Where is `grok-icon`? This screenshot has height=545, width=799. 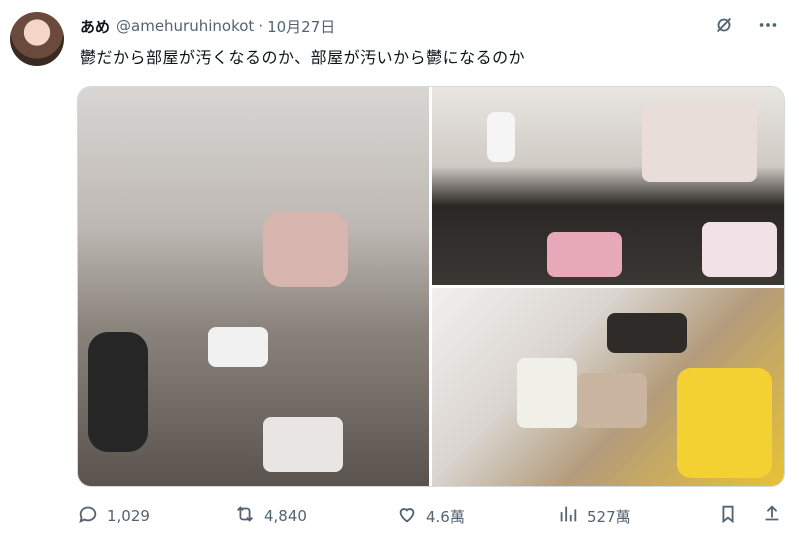
grok-icon is located at coordinates (724, 27).